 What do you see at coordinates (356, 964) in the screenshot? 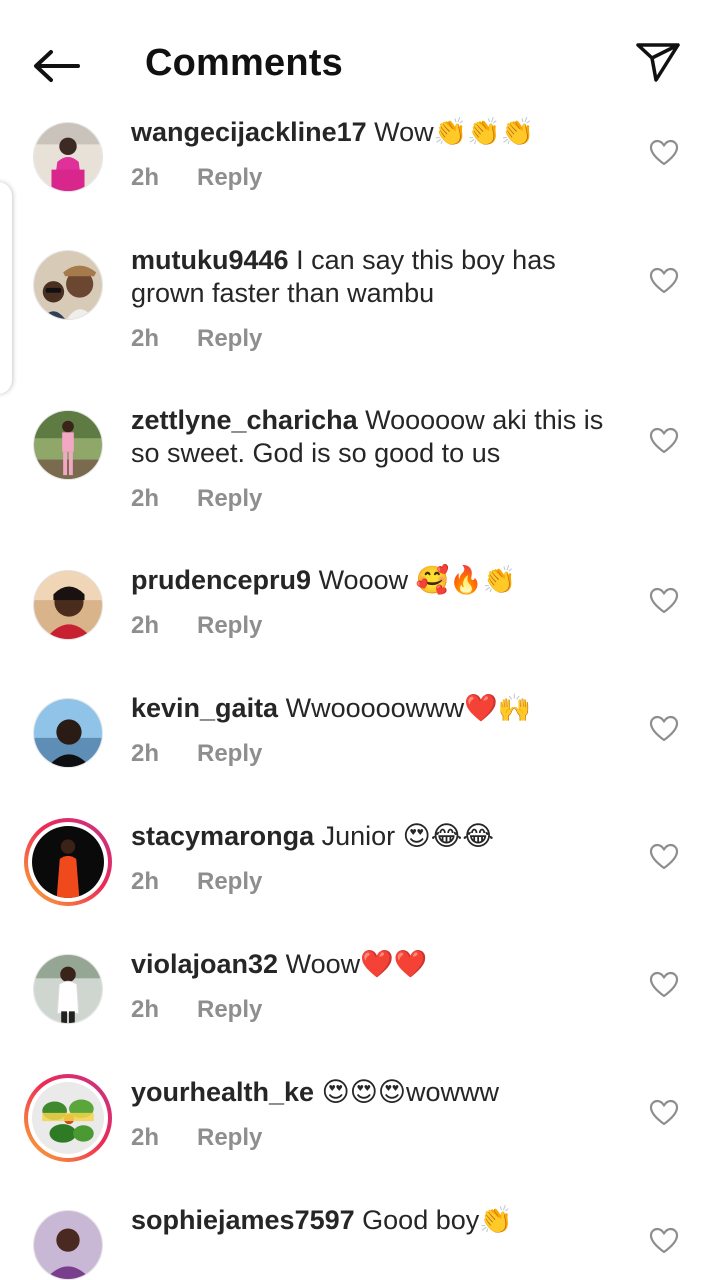
I see `comment-text: Woow❤️❤️` at bounding box center [356, 964].